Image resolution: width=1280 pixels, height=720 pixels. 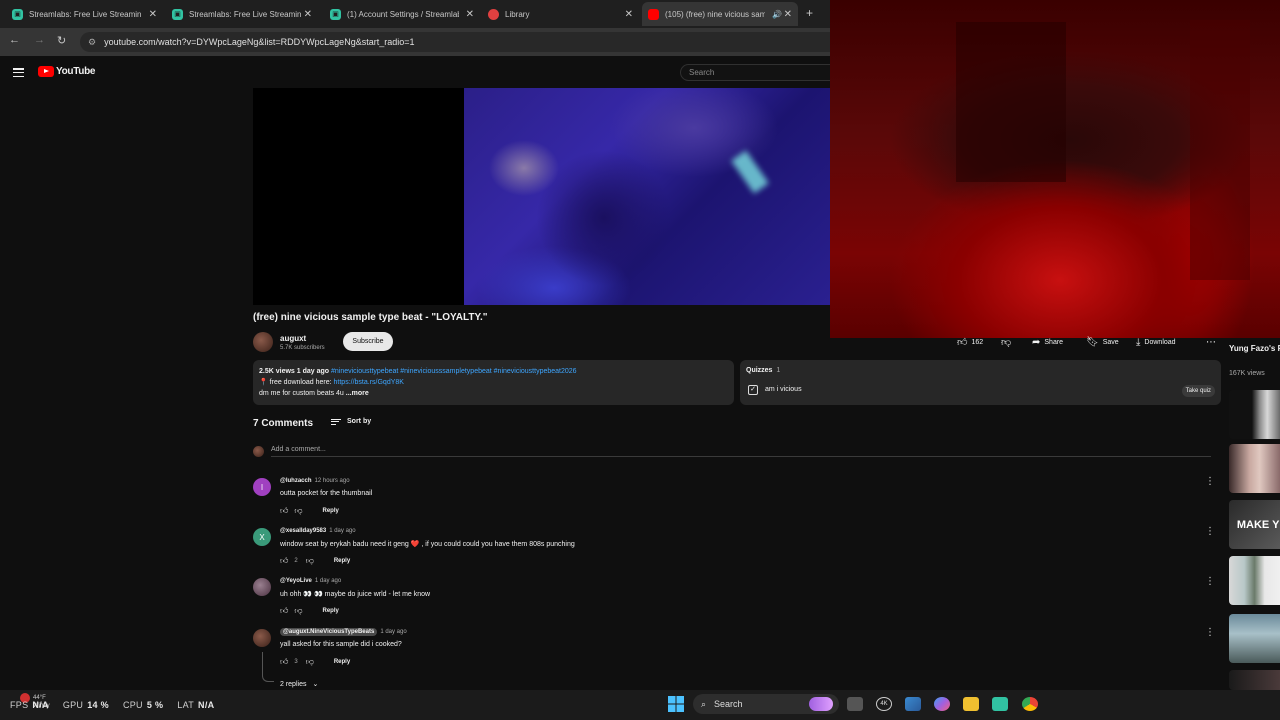 I want to click on author-name: @xesallday9583, so click(x=303, y=531).